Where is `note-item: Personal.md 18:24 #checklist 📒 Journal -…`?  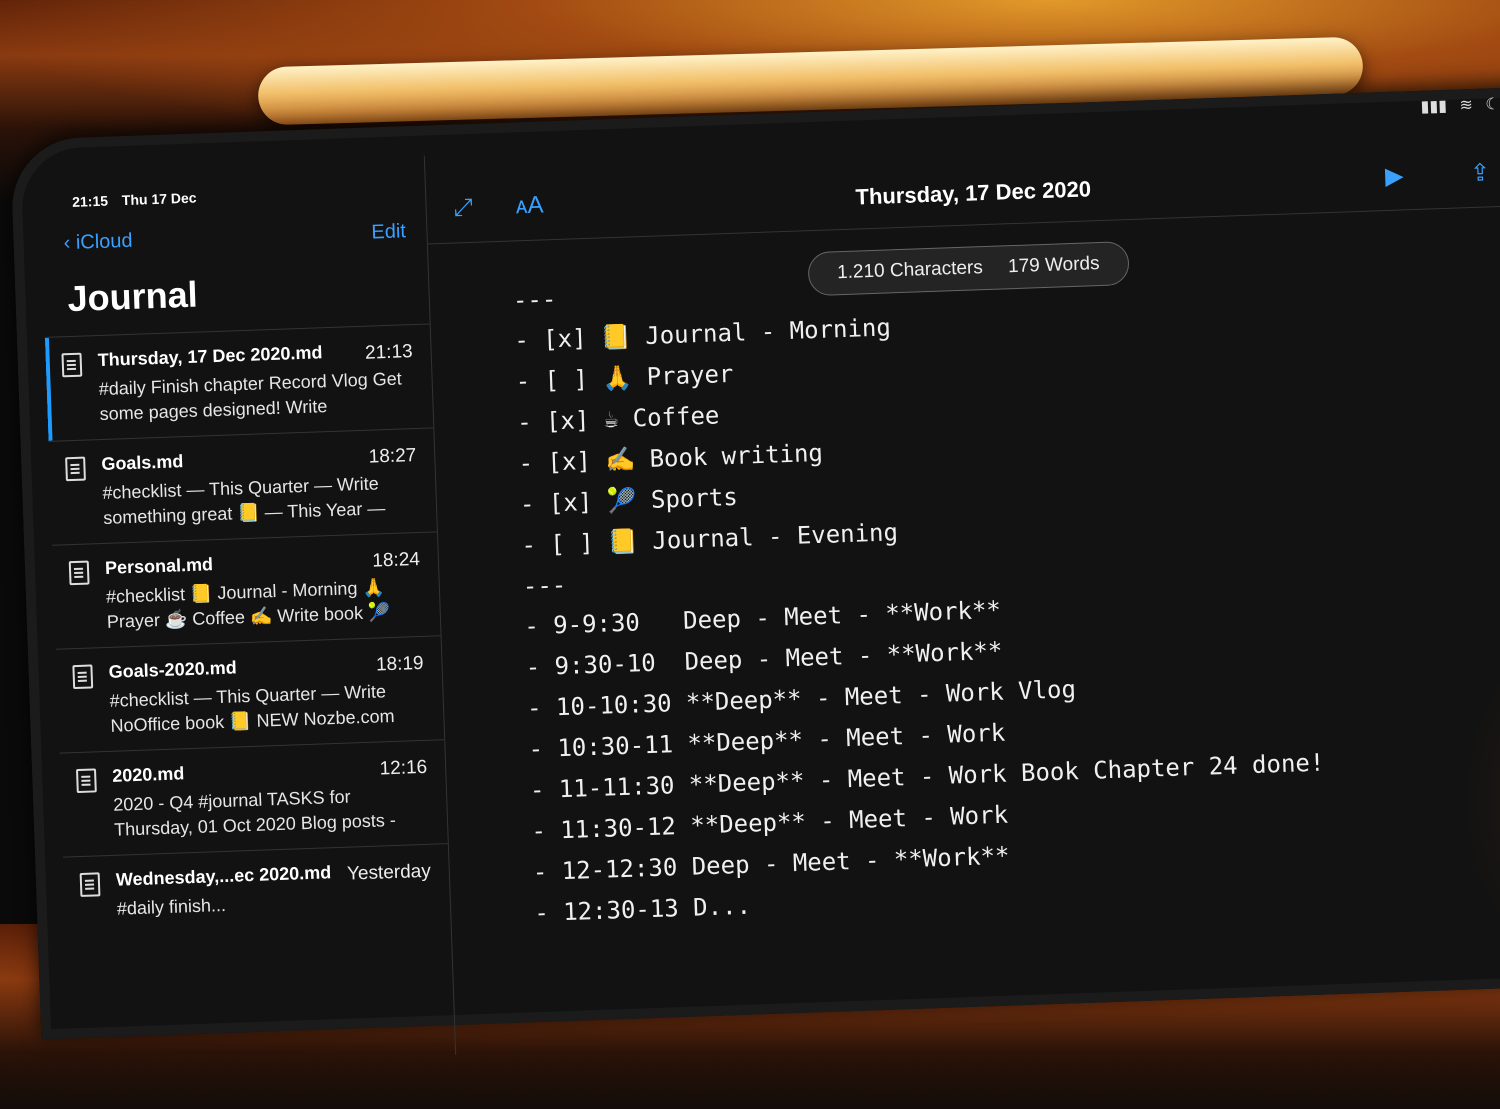
note-item: Personal.md 18:24 #checklist 📒 Journal -… is located at coordinates (246, 590).